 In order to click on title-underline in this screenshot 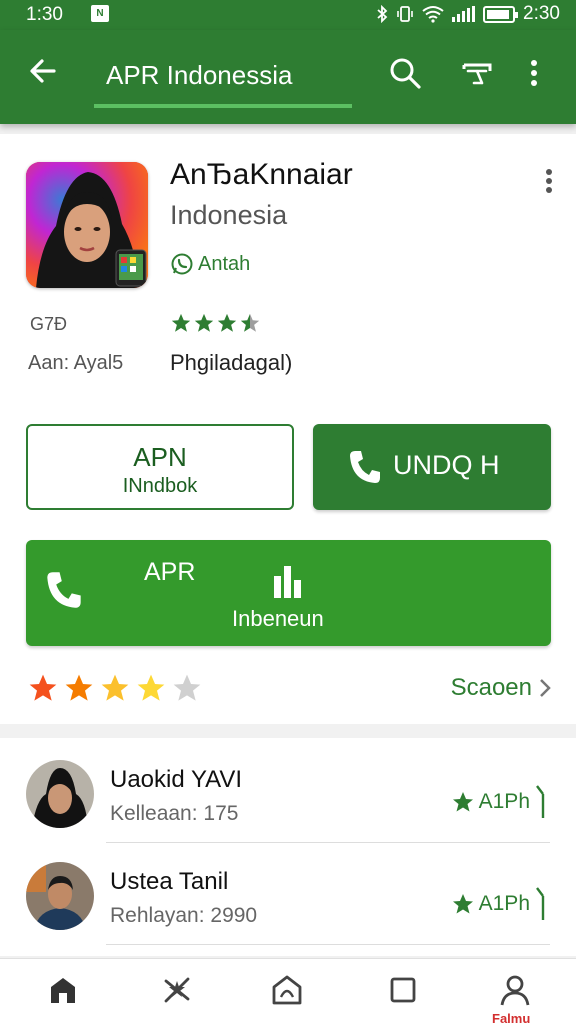, I will do `click(223, 106)`.